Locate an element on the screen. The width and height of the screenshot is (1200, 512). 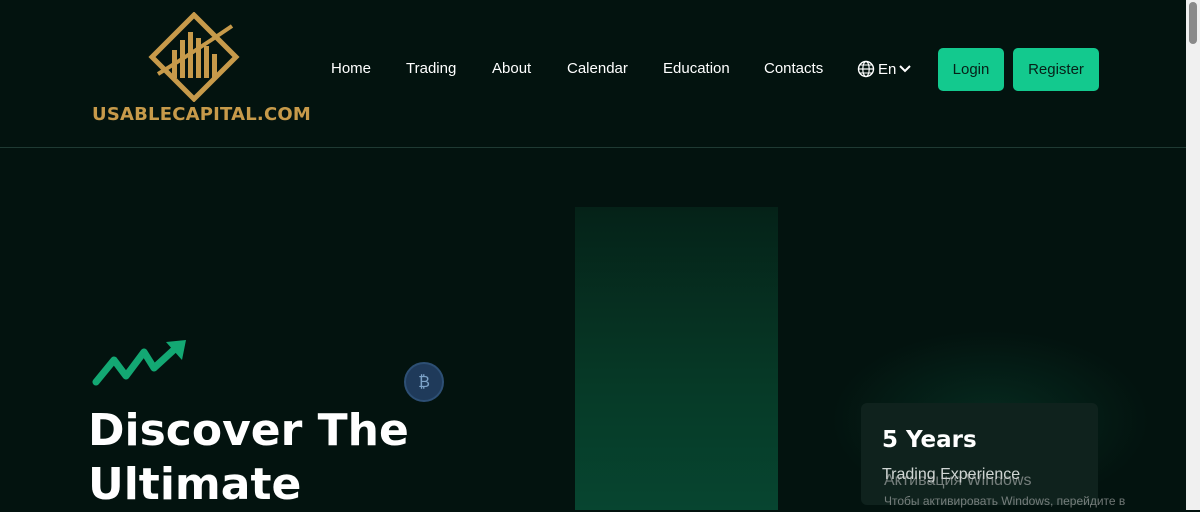
trend-arrow-icon is located at coordinates (139, 363).